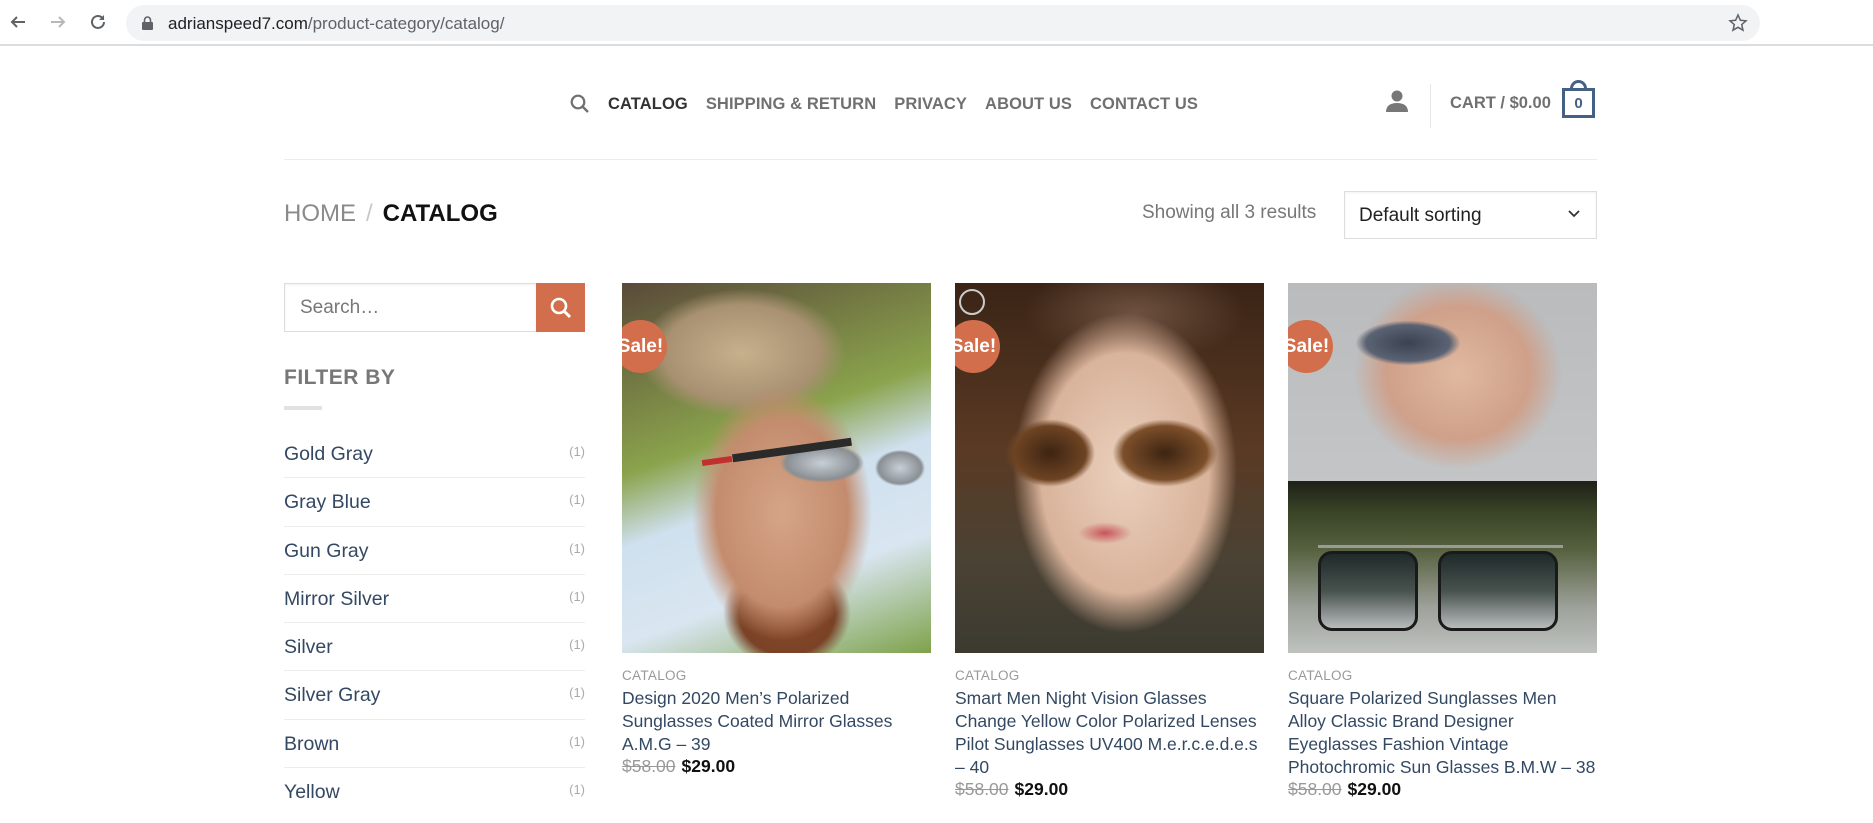 Image resolution: width=1873 pixels, height=823 pixels. Describe the element at coordinates (580, 104) in the screenshot. I see `header-search-icon` at that location.